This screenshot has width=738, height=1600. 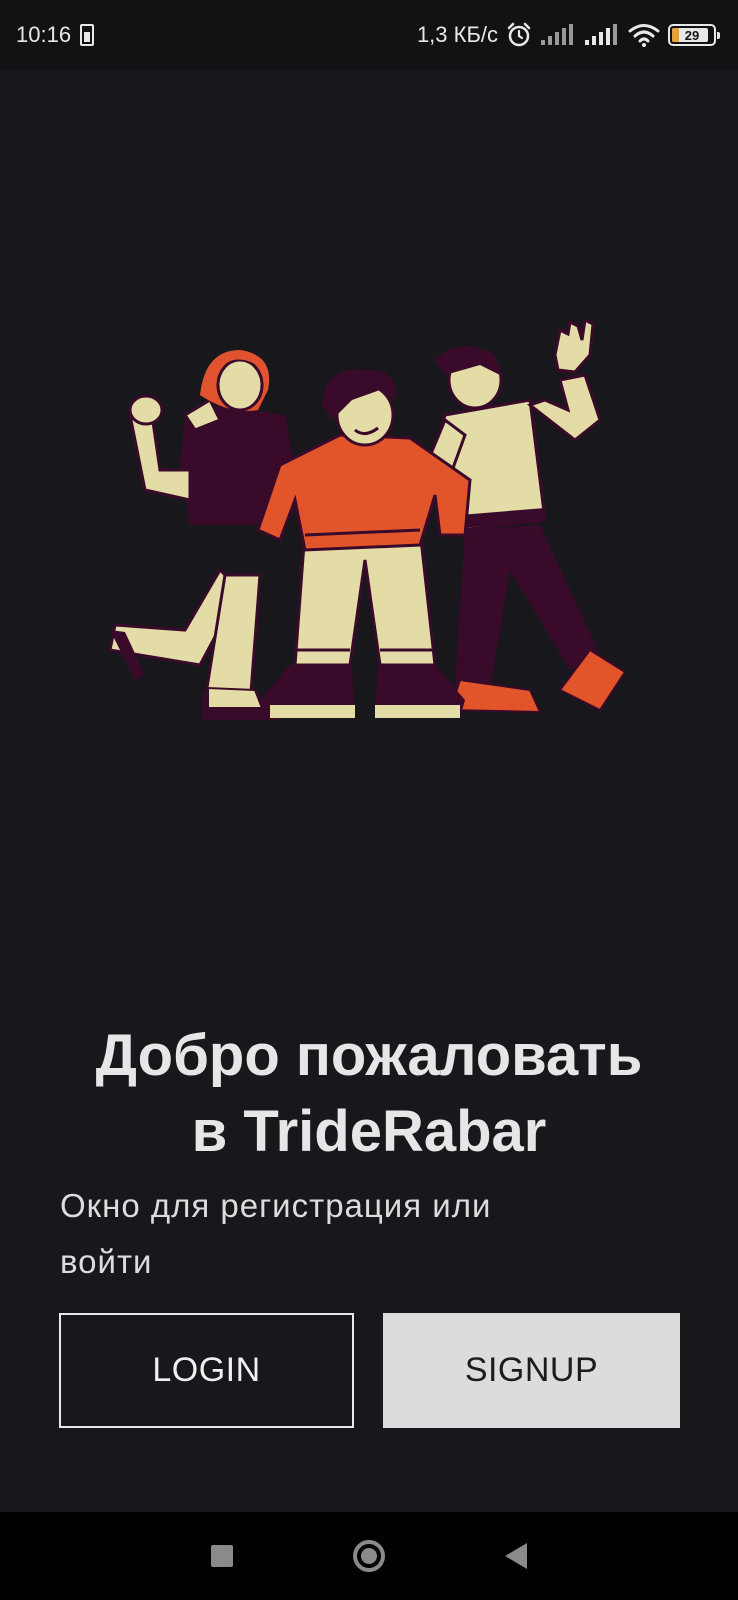 I want to click on welcome-subtitle-line2: войти, so click(x=106, y=1261).